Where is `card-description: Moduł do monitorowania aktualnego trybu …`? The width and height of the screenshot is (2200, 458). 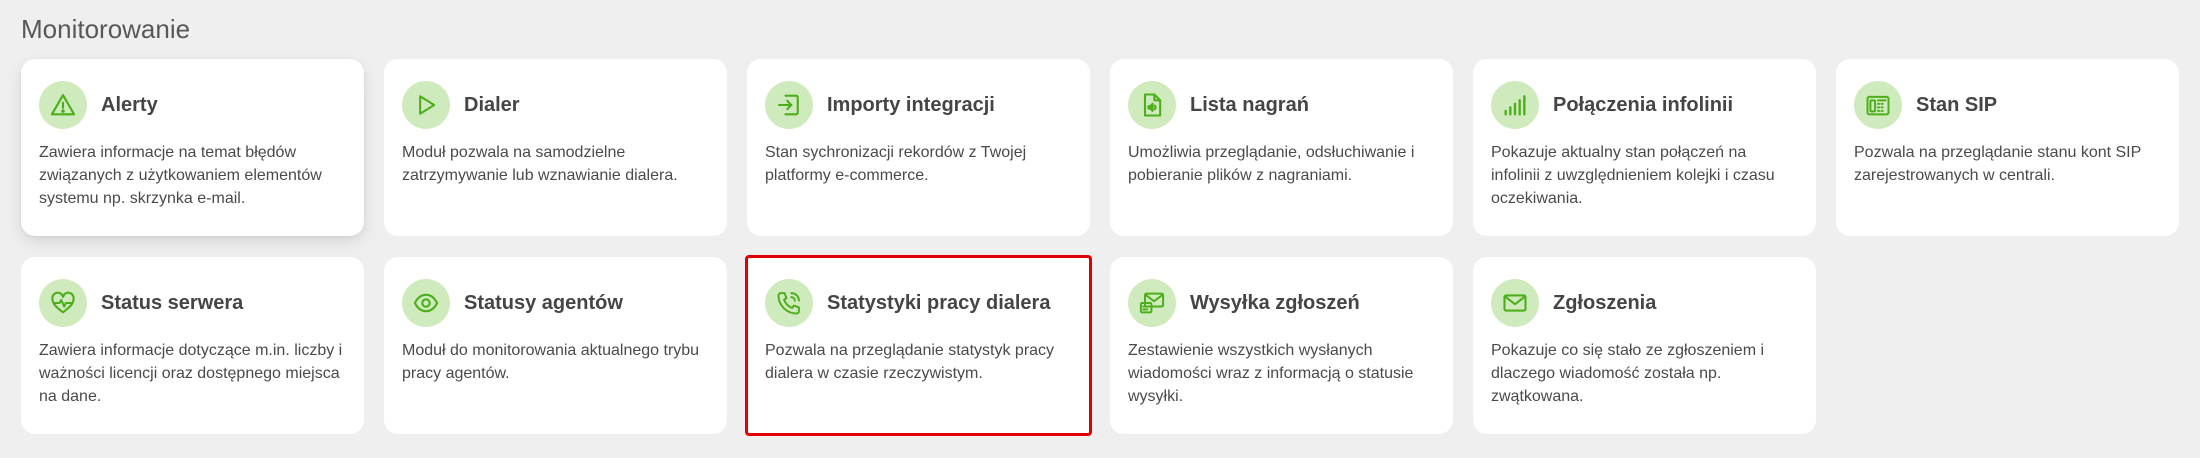
card-description: Moduł do monitorowania aktualnego trybu … is located at coordinates (551, 362).